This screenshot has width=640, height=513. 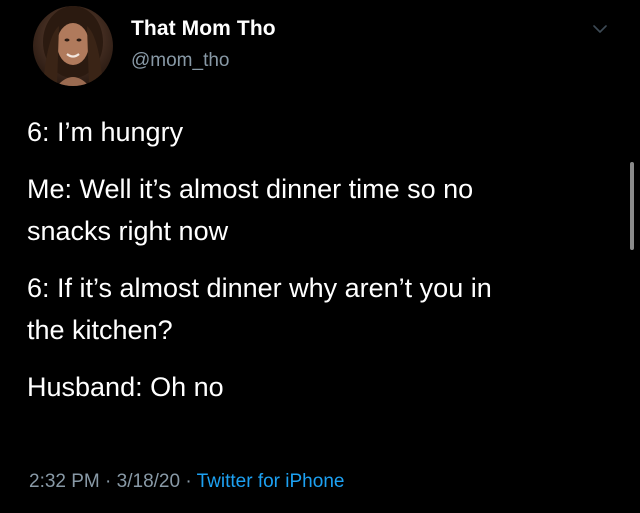 I want to click on tweet-time: 2:32 PM, so click(x=64, y=481).